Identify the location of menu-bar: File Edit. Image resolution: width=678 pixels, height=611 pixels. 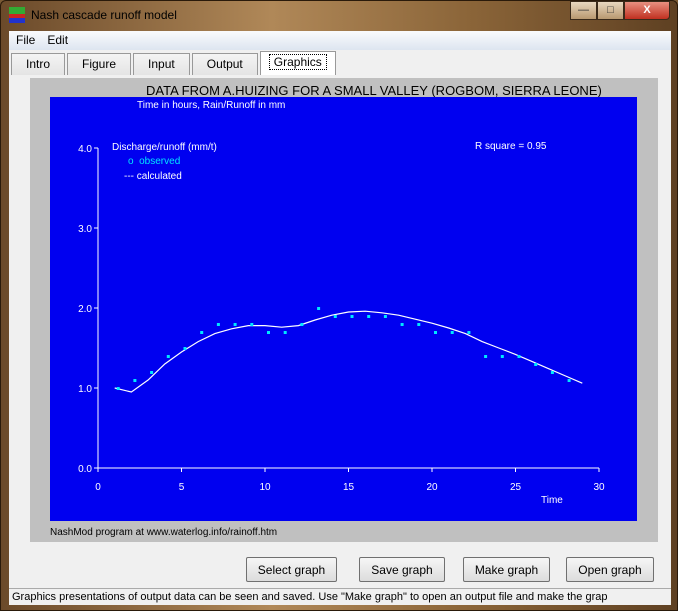
(340, 40).